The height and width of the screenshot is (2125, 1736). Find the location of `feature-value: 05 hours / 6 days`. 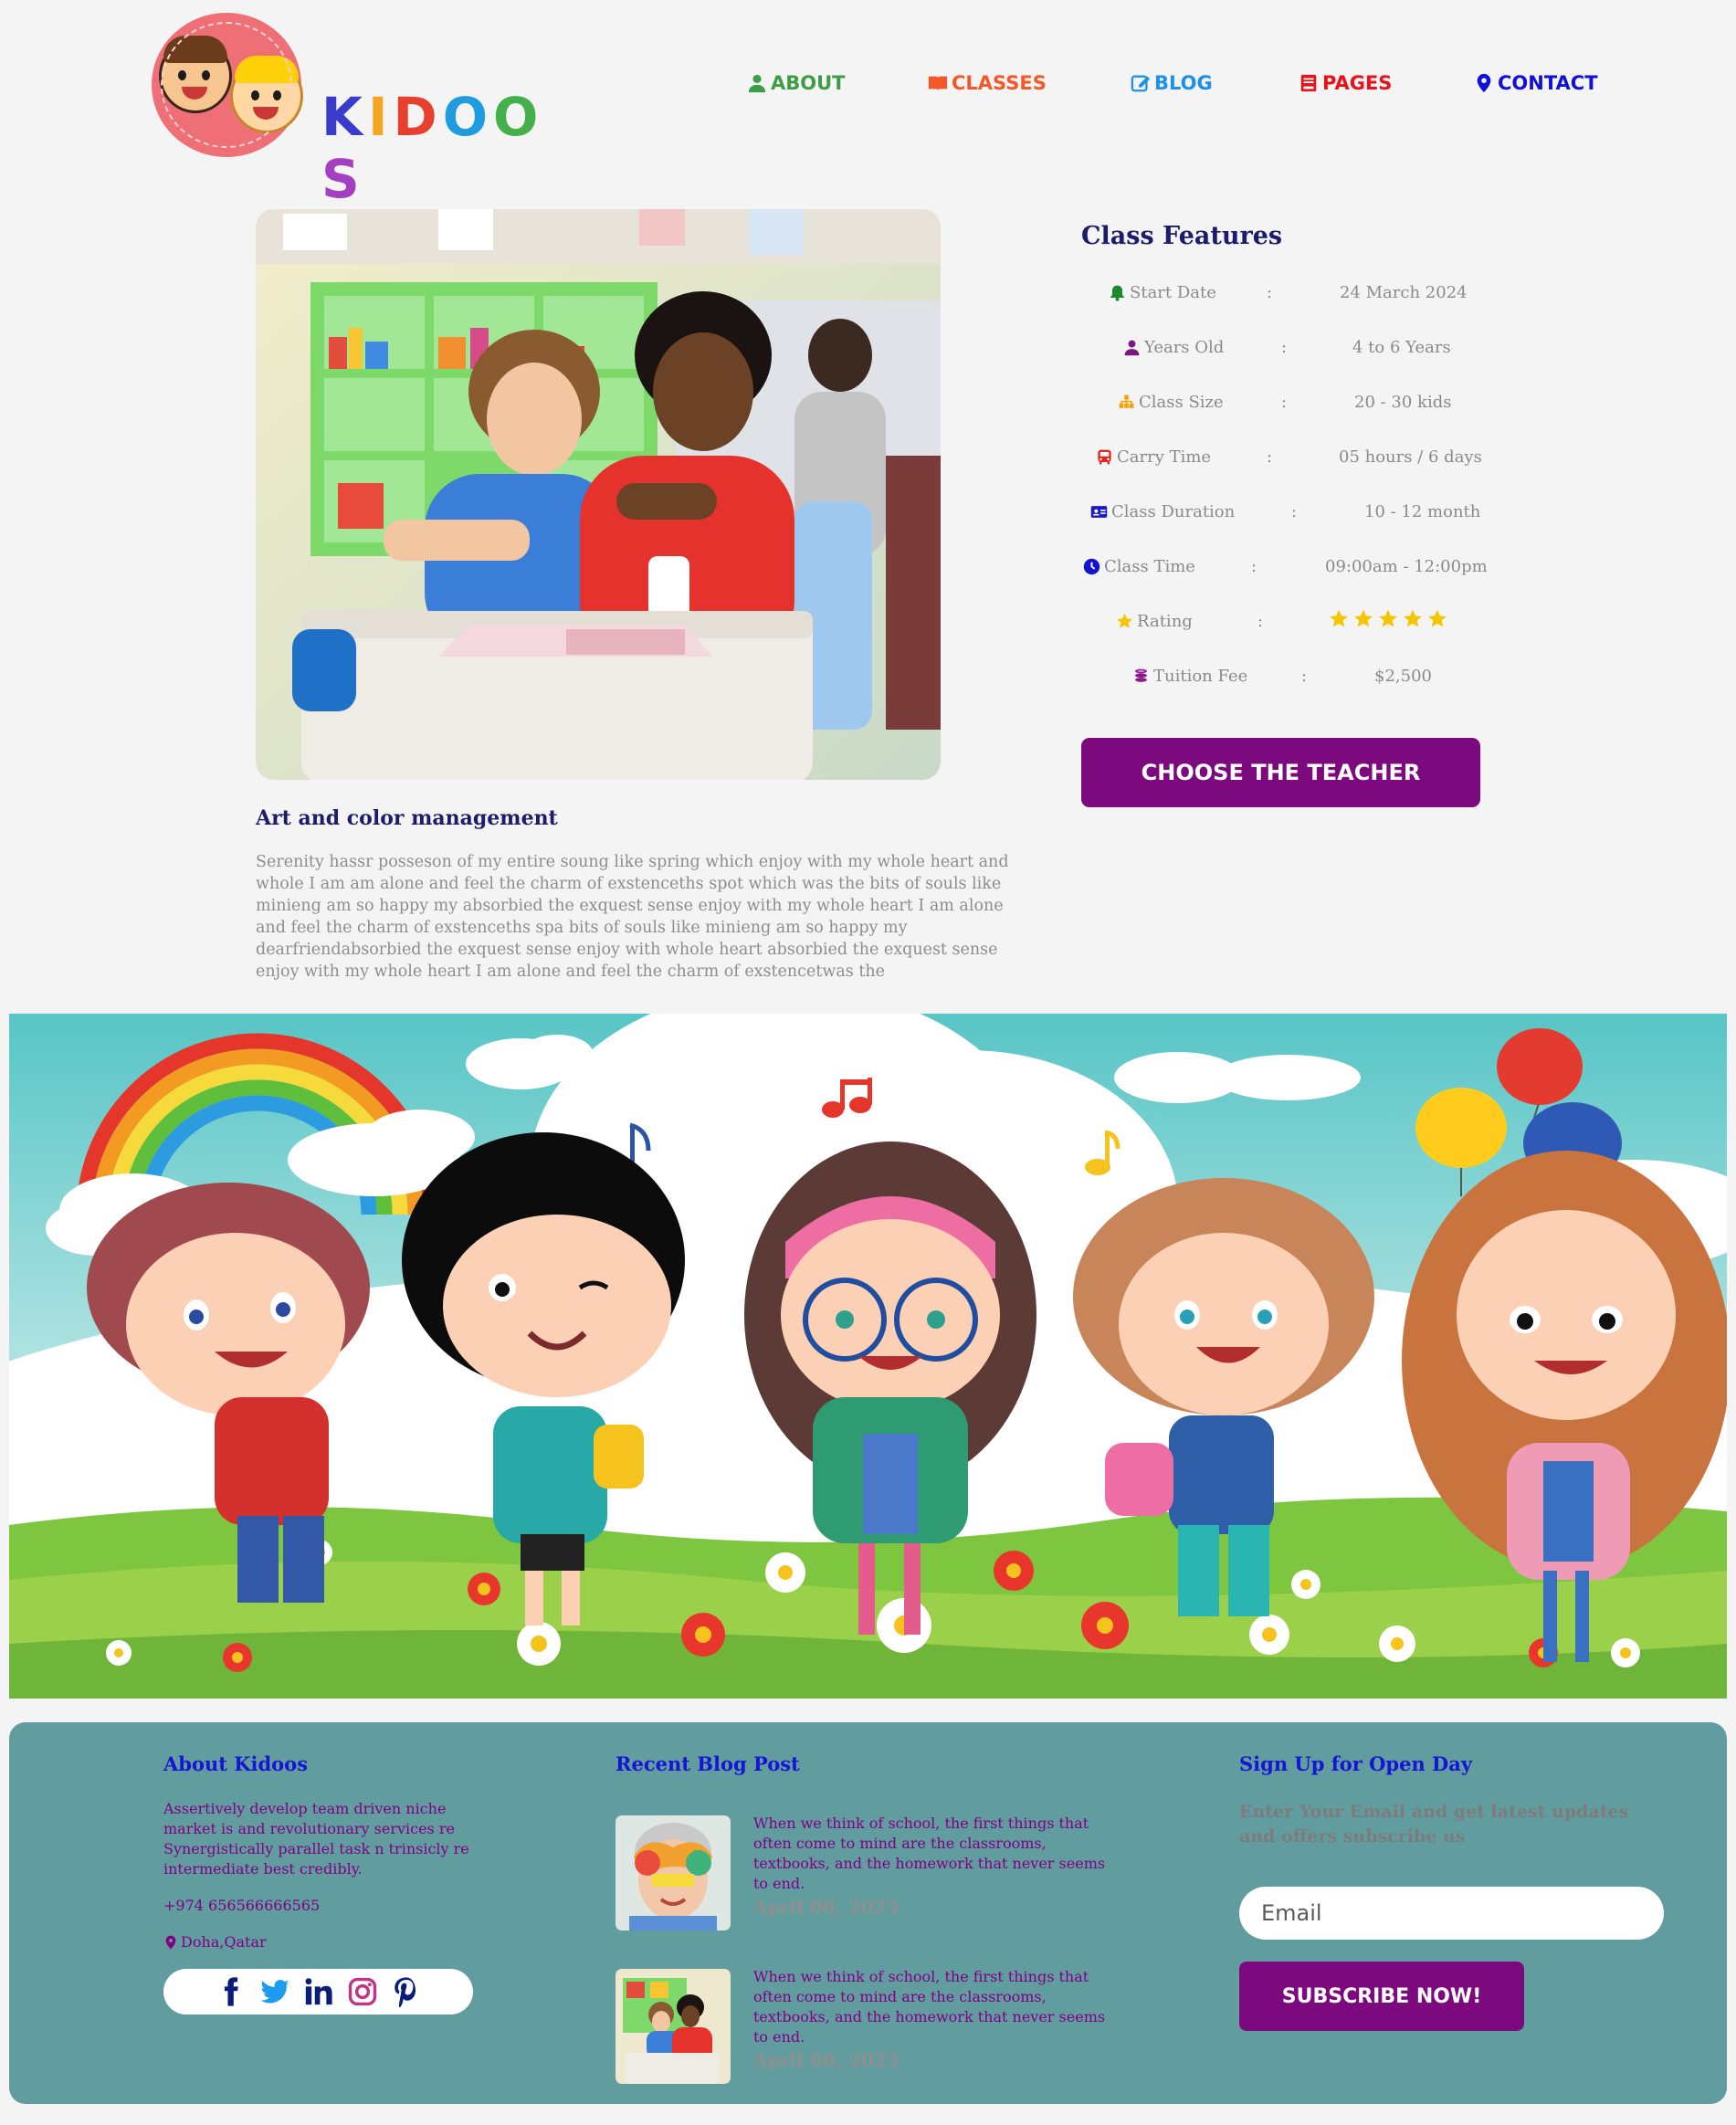

feature-value: 05 hours / 6 days is located at coordinates (1410, 457).